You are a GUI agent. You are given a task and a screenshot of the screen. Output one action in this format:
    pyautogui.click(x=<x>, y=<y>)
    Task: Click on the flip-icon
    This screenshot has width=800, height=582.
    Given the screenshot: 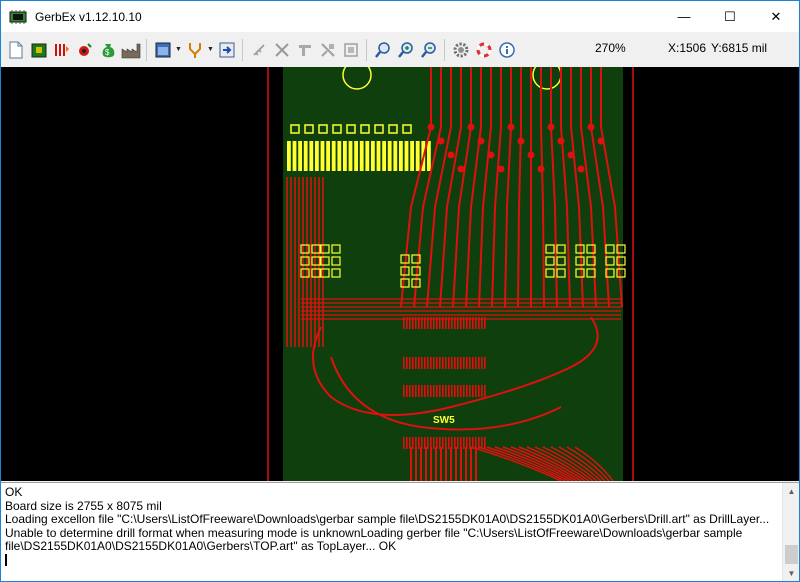 What is the action you would take?
    pyautogui.click(x=304, y=50)
    